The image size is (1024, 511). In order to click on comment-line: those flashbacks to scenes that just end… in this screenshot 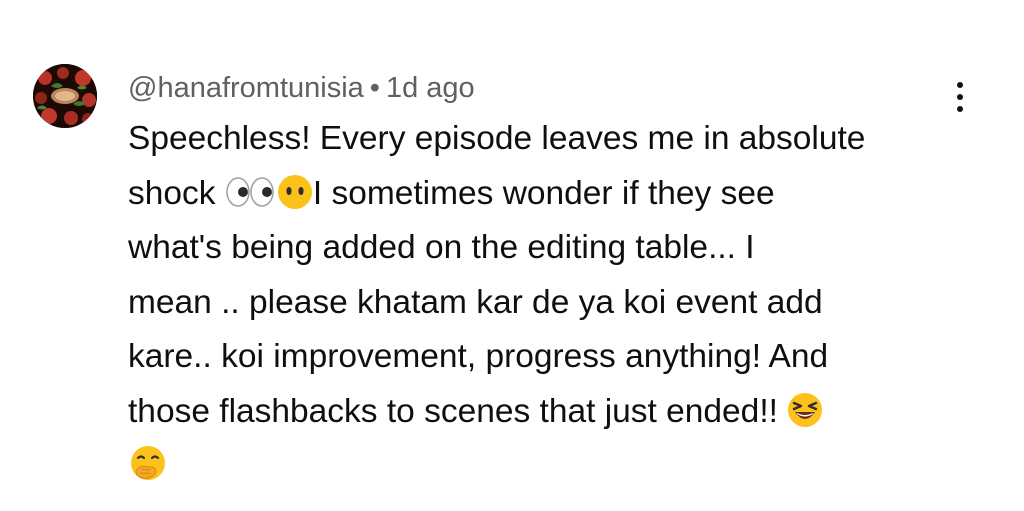, I will do `click(538, 412)`.